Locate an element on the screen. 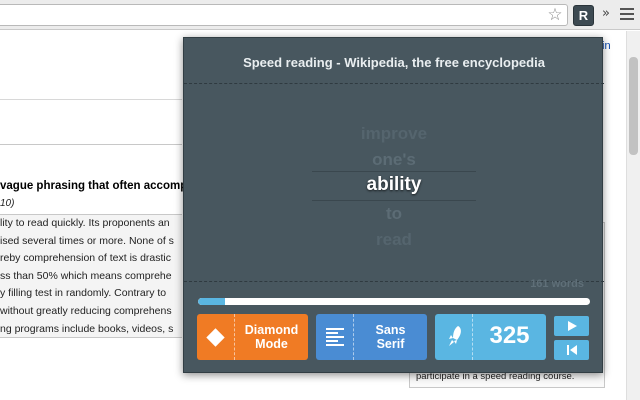 Image resolution: width=640 pixels, height=400 pixels. diamond-mode-button: Diamond Mode is located at coordinates (252, 337).